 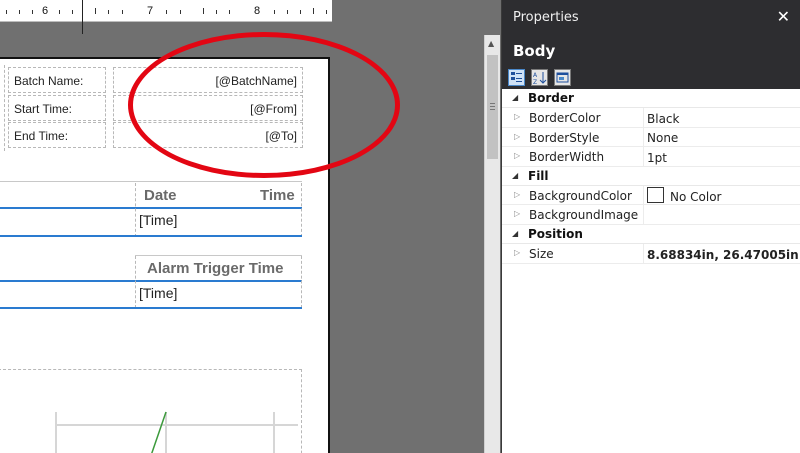 I want to click on scrollbar-thumb, so click(x=492, y=107).